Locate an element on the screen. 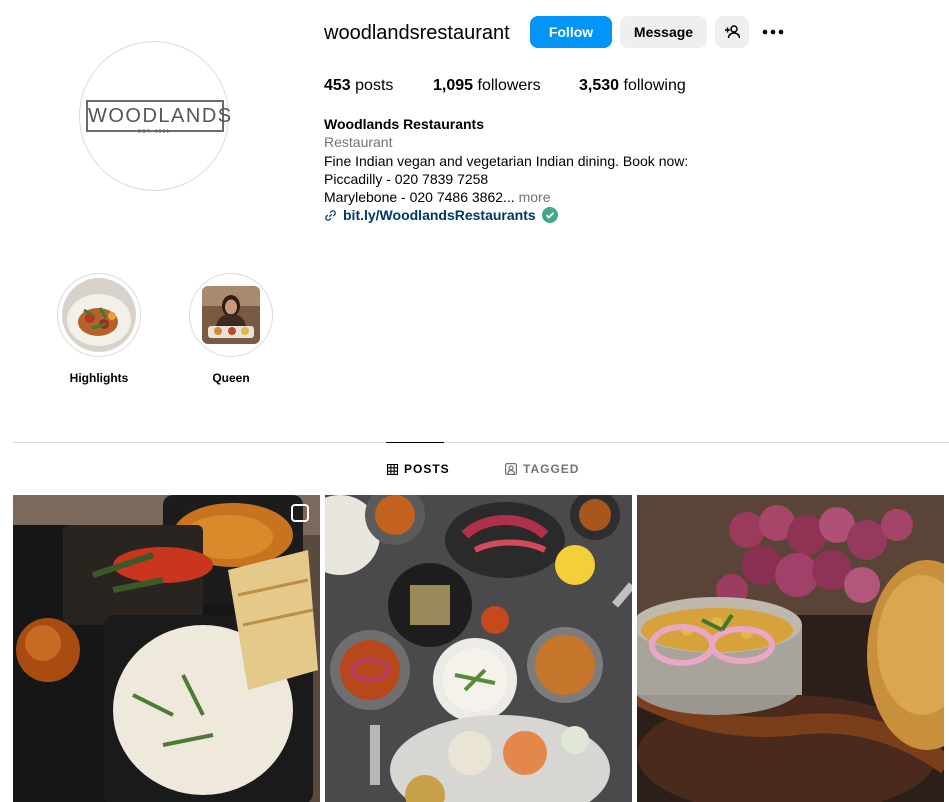 This screenshot has width=949, height=802. tab-posts: POSTS is located at coordinates (418, 469).